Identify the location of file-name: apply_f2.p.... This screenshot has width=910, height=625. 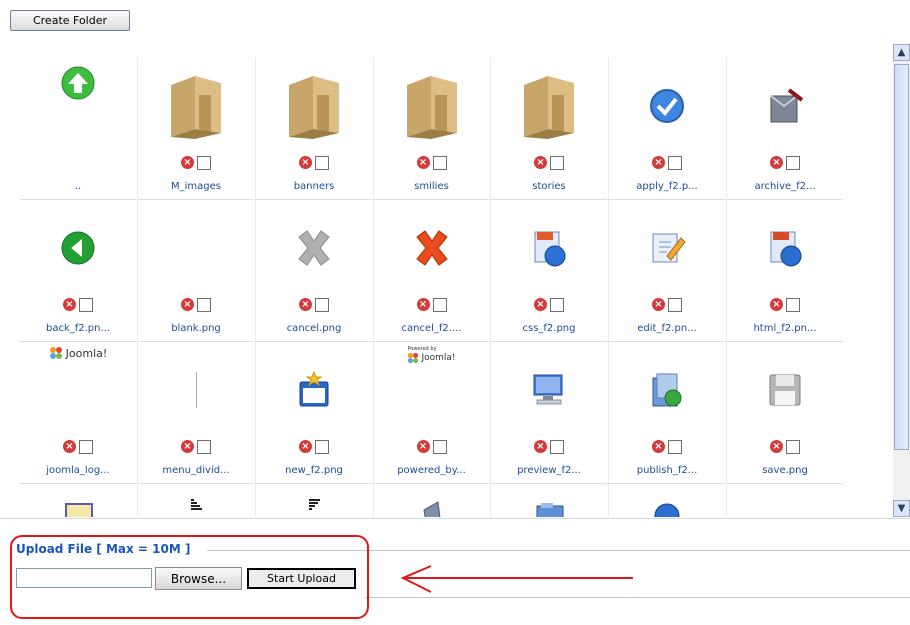
(667, 186).